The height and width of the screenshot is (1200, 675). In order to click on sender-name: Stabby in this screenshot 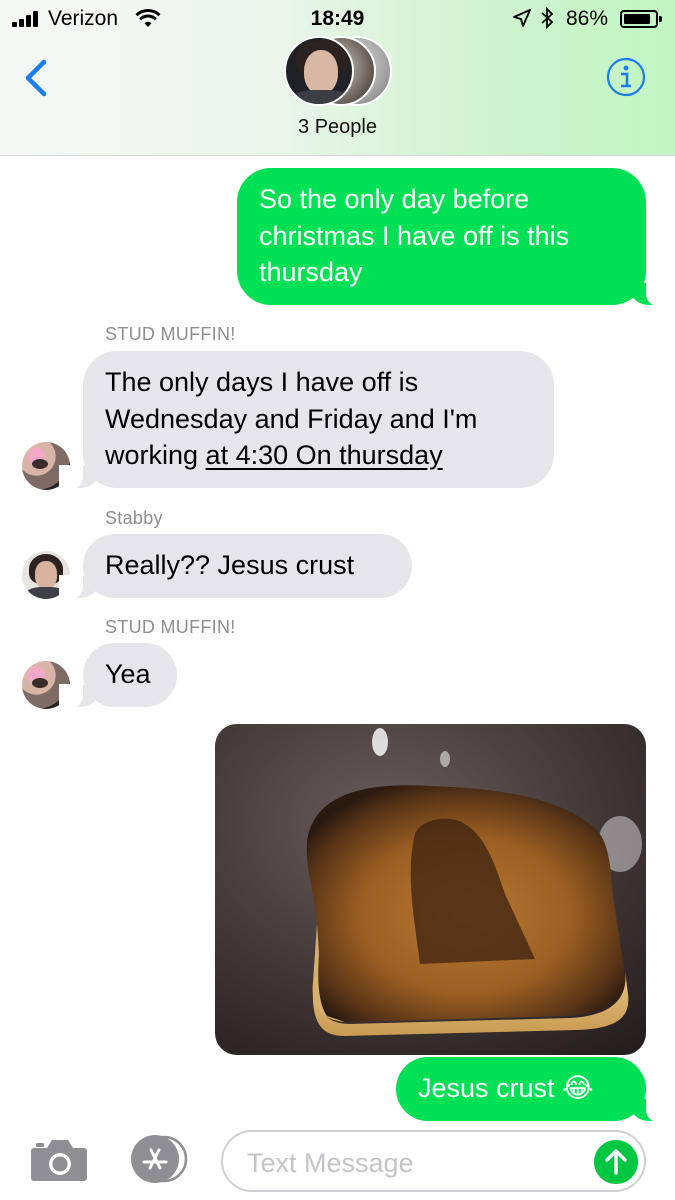, I will do `click(134, 518)`.